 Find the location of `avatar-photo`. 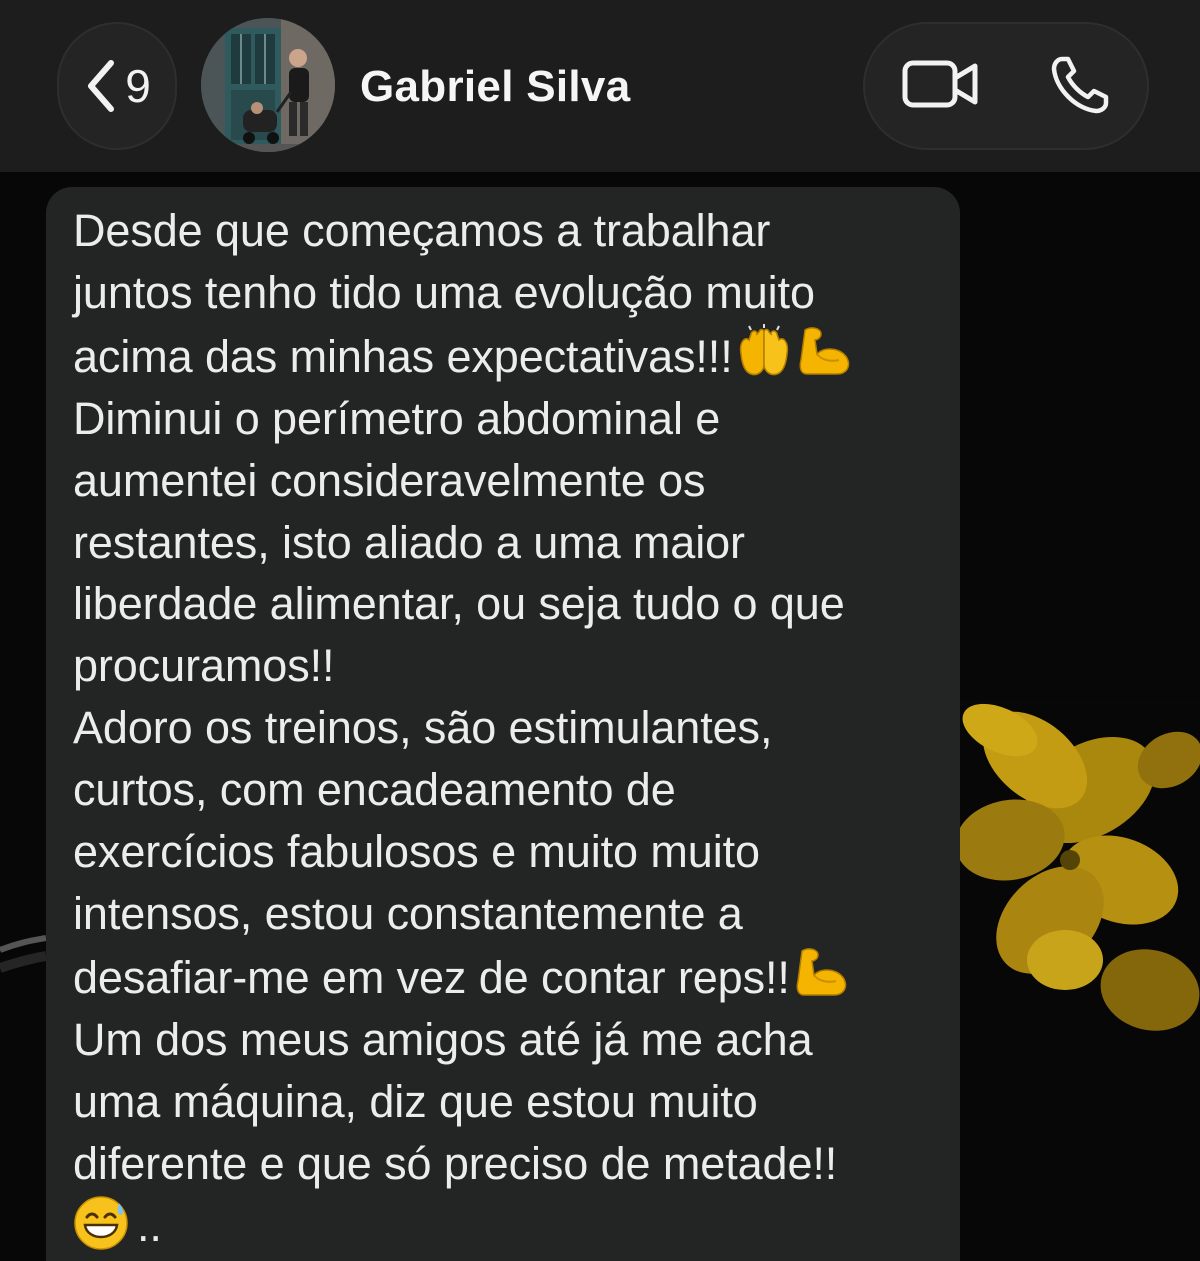

avatar-photo is located at coordinates (268, 85).